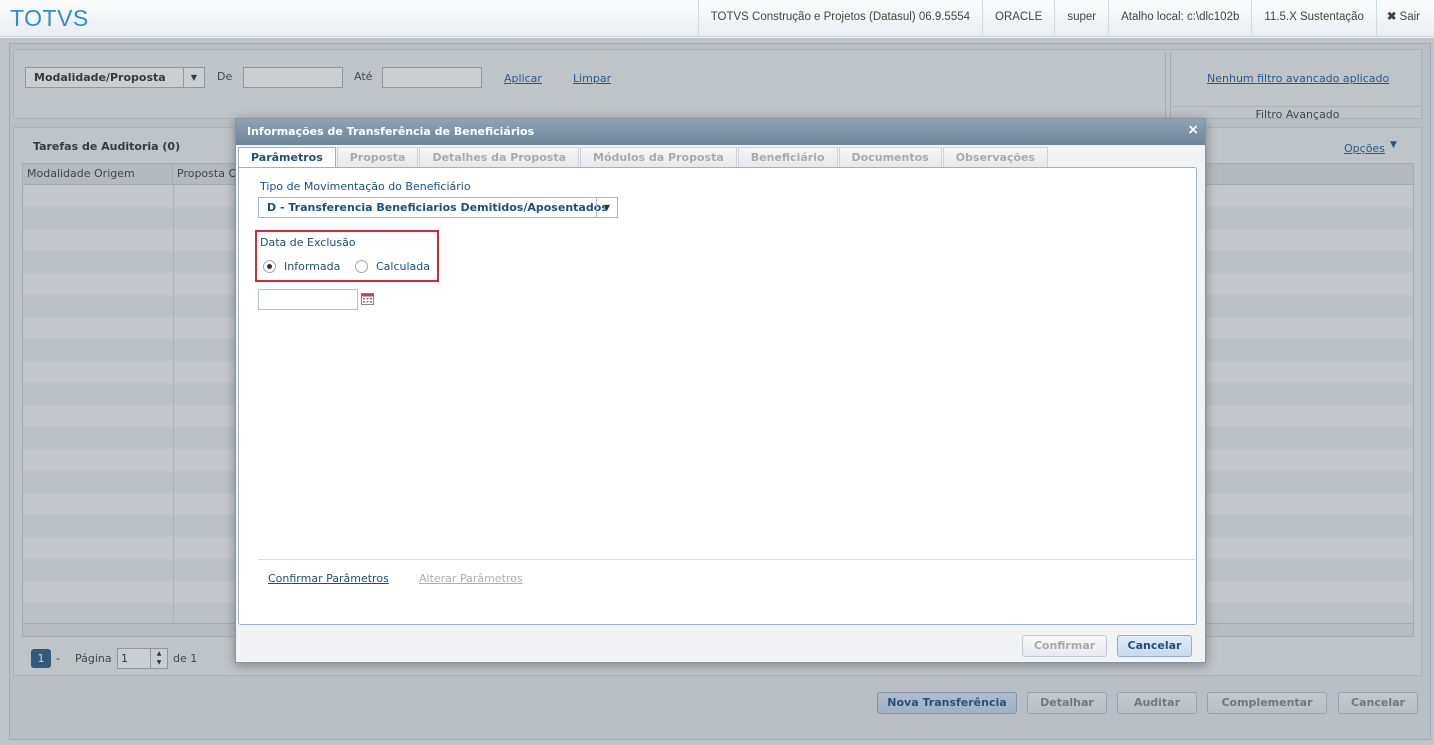 This screenshot has width=1434, height=745. I want to click on panel-separator, so click(728, 559).